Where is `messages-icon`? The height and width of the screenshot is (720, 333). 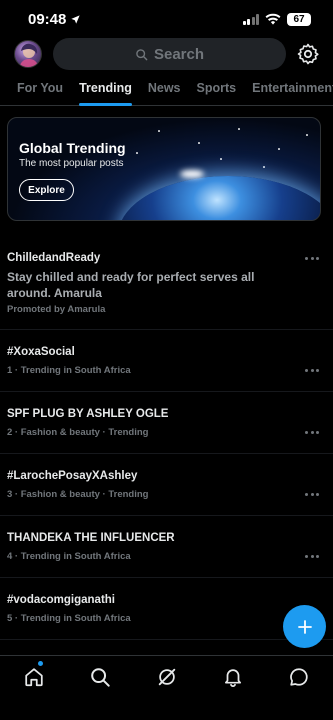
messages-icon is located at coordinates (299, 677).